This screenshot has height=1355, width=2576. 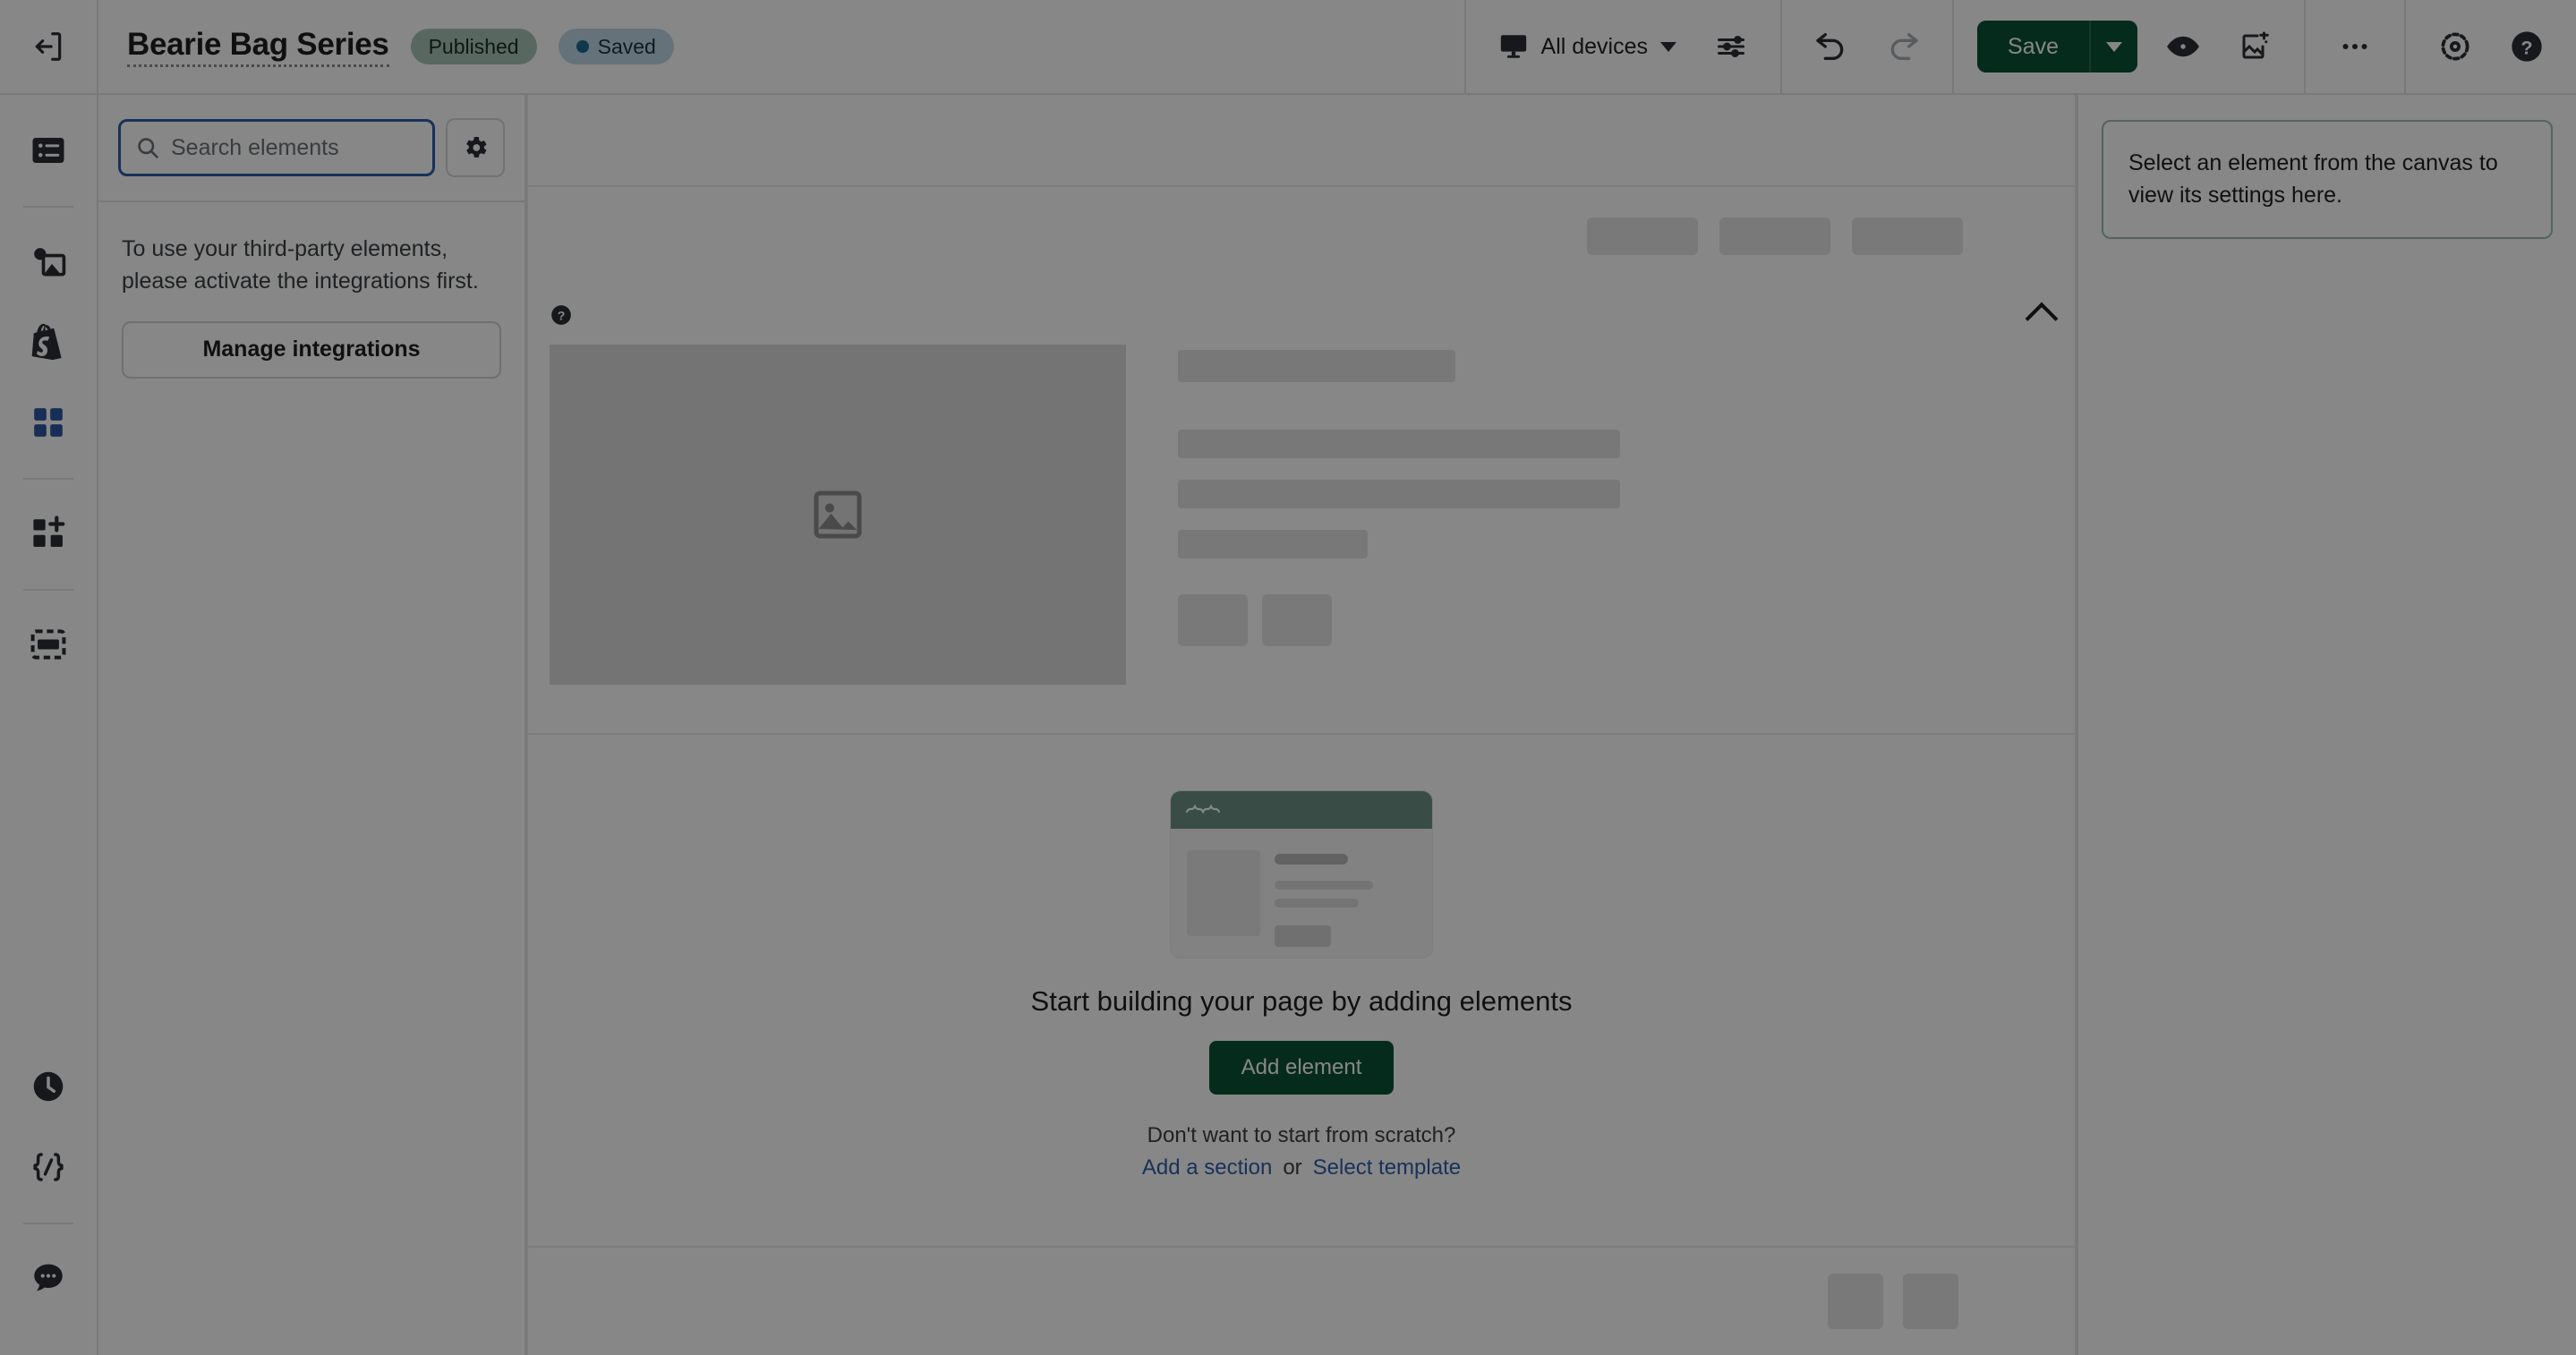 I want to click on status-badge-saved: Saved, so click(x=616, y=46).